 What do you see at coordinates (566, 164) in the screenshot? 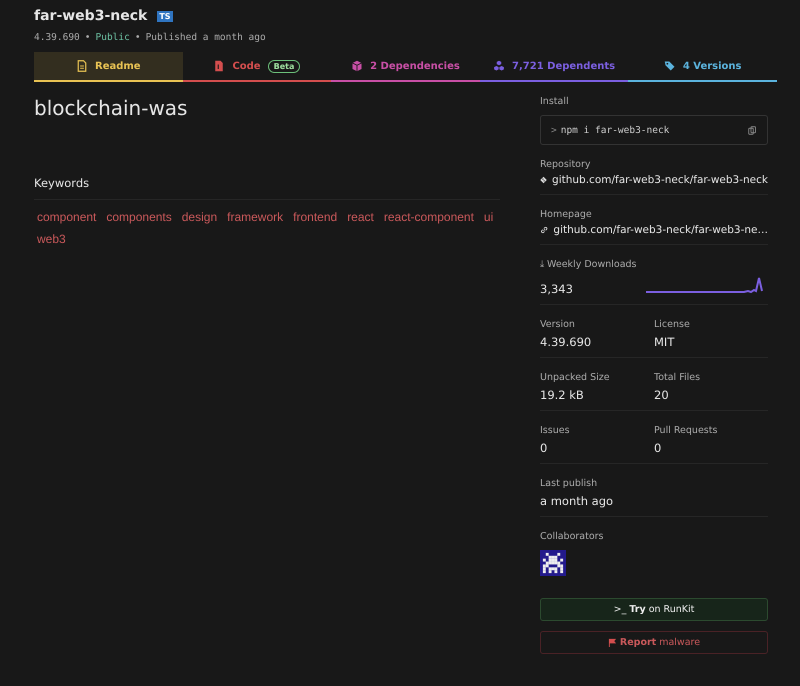
I see `repository-label: Repository` at bounding box center [566, 164].